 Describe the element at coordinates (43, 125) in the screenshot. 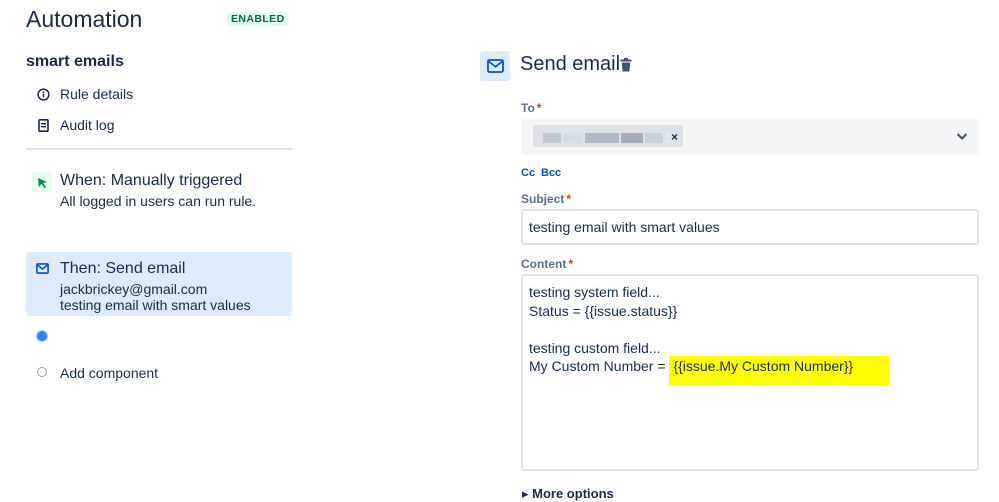

I see `document-icon` at that location.